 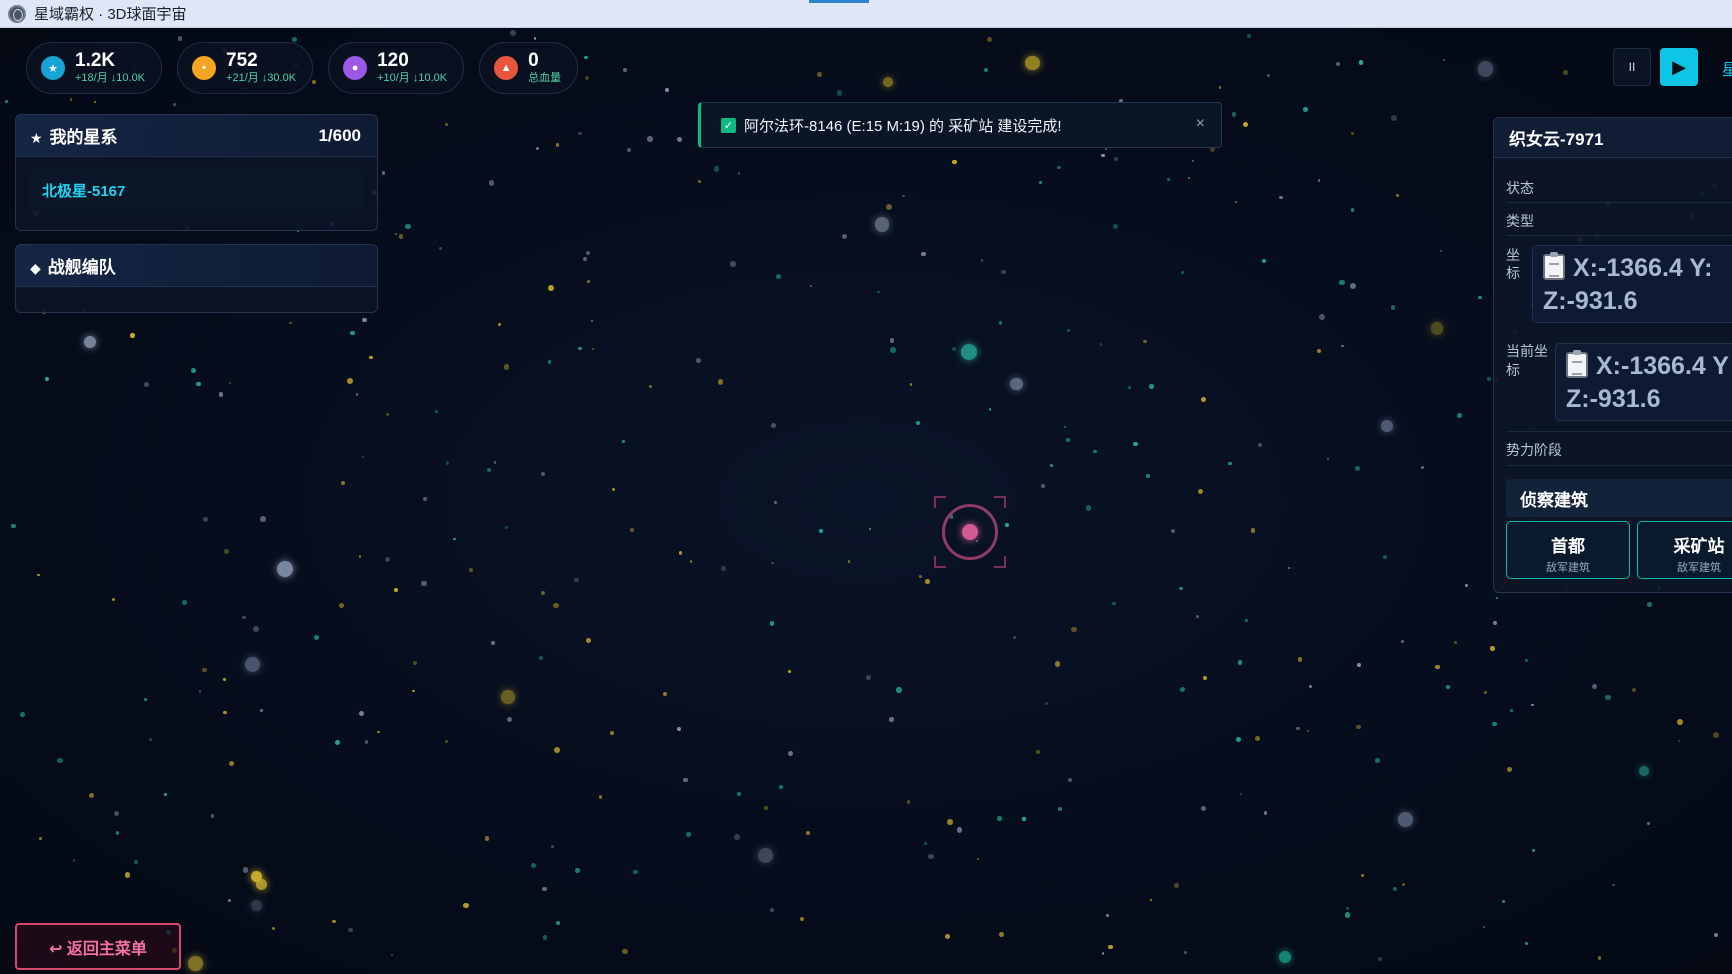 I want to click on building-capital-button: 首都 敌军建筑, so click(x=1568, y=550).